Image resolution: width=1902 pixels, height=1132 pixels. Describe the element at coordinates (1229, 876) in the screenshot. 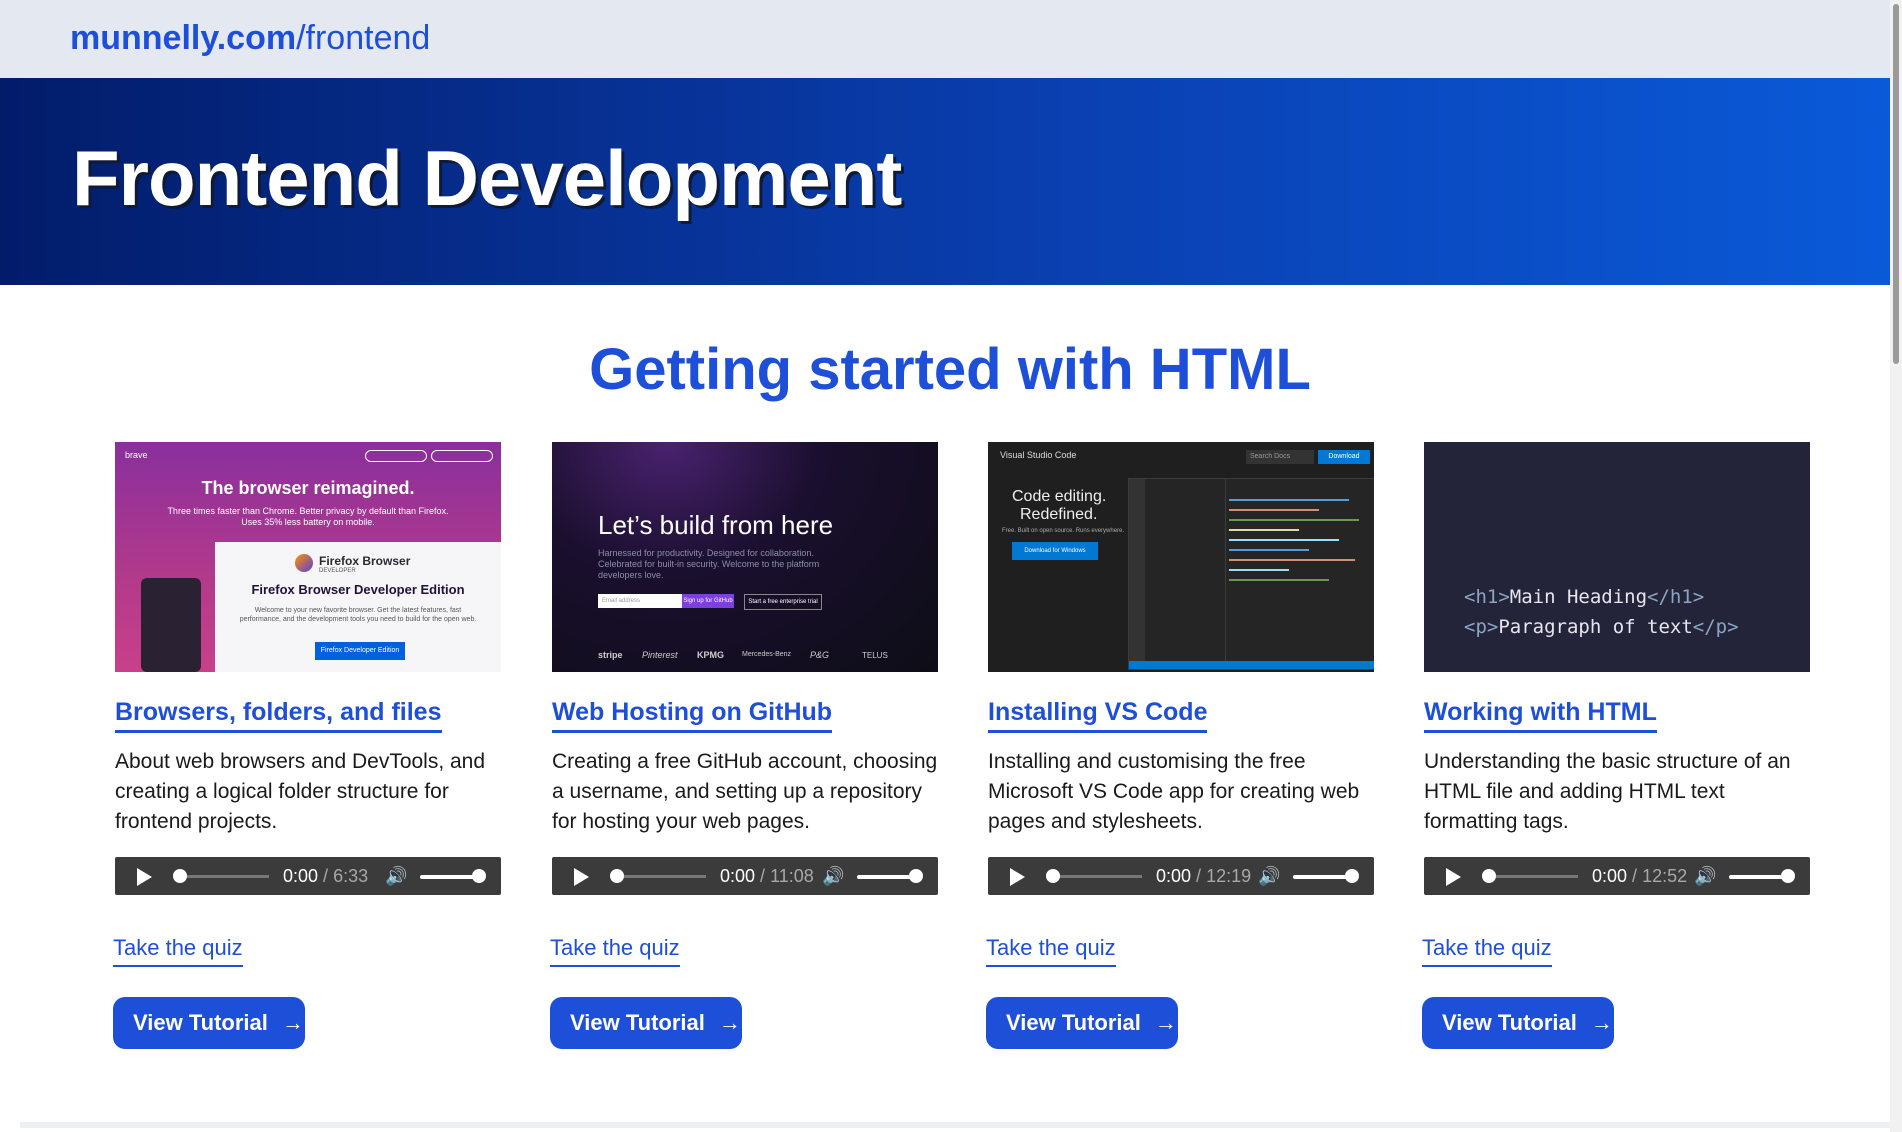

I see `audio-duration: 12:19` at that location.